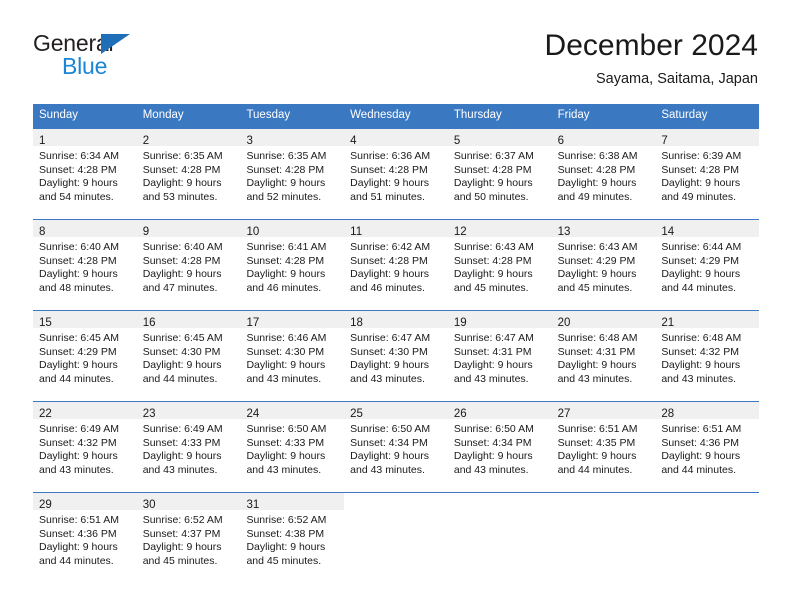  Describe the element at coordinates (180, 287) in the screenshot. I see `daylight-text-line2: and 47 minutes.` at that location.